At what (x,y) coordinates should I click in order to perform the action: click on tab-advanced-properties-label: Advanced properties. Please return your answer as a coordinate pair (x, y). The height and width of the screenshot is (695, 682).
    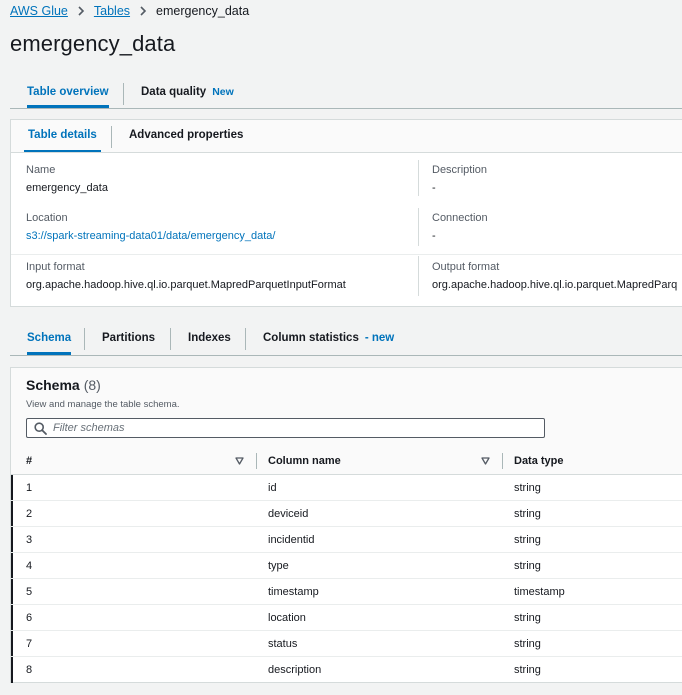
    Looking at the image, I should click on (186, 135).